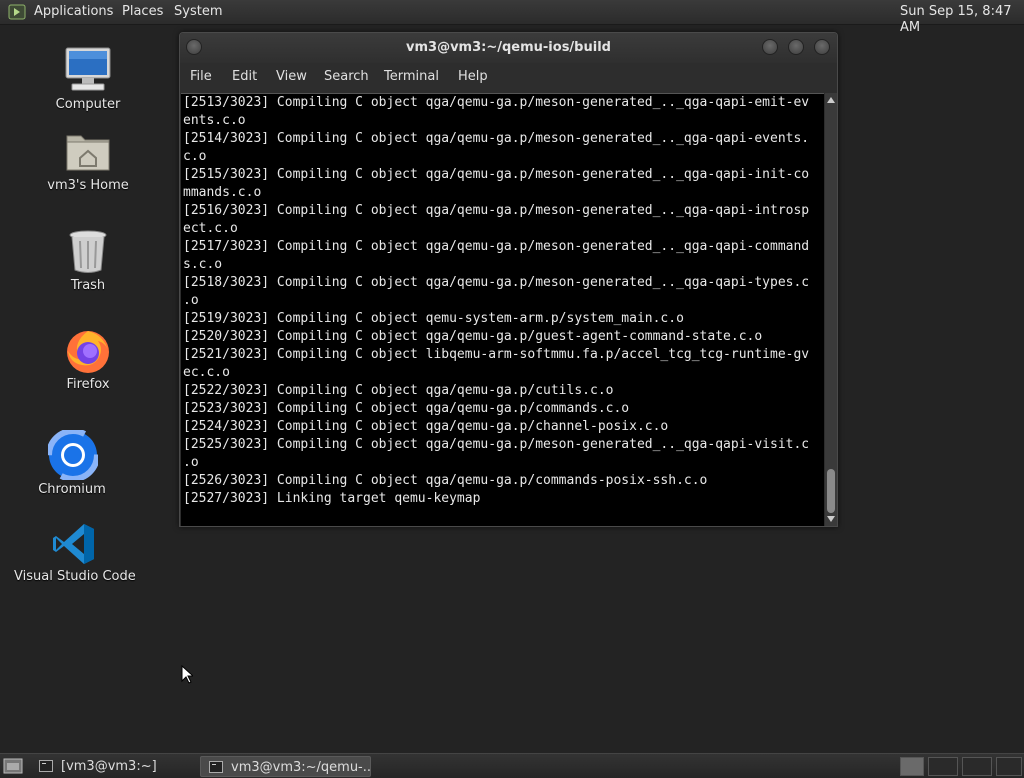 The image size is (1024, 778). I want to click on applications-menu: Applications, so click(73, 12).